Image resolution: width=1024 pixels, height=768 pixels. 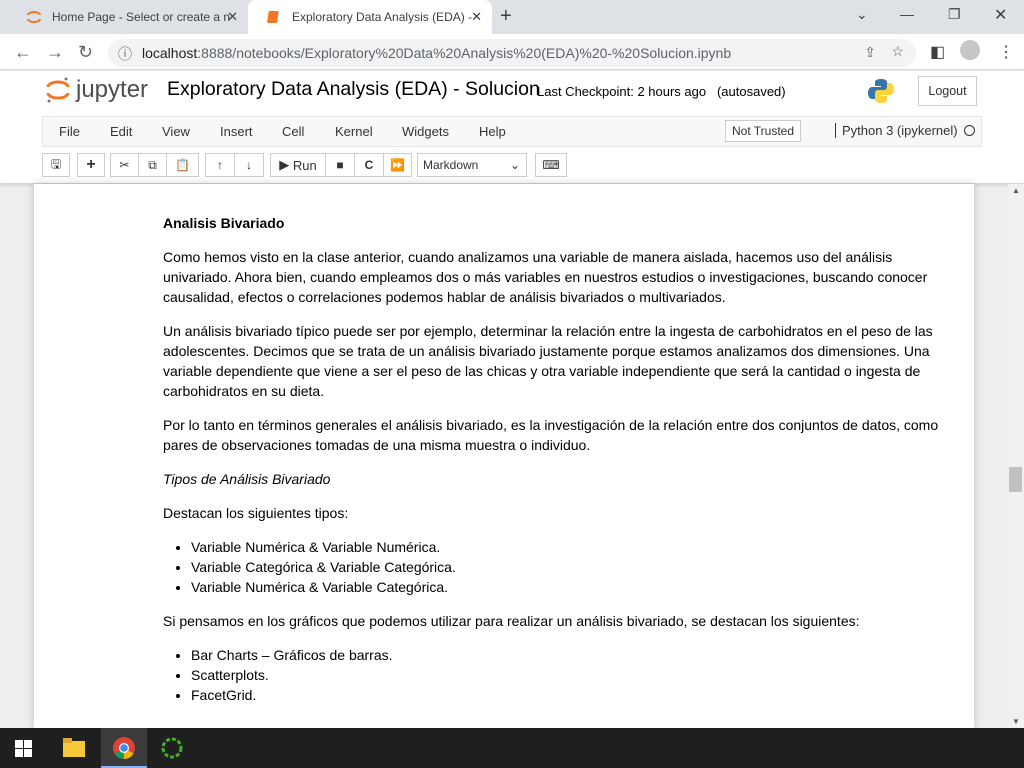 What do you see at coordinates (947, 91) in the screenshot?
I see `logout-button: Logout` at bounding box center [947, 91].